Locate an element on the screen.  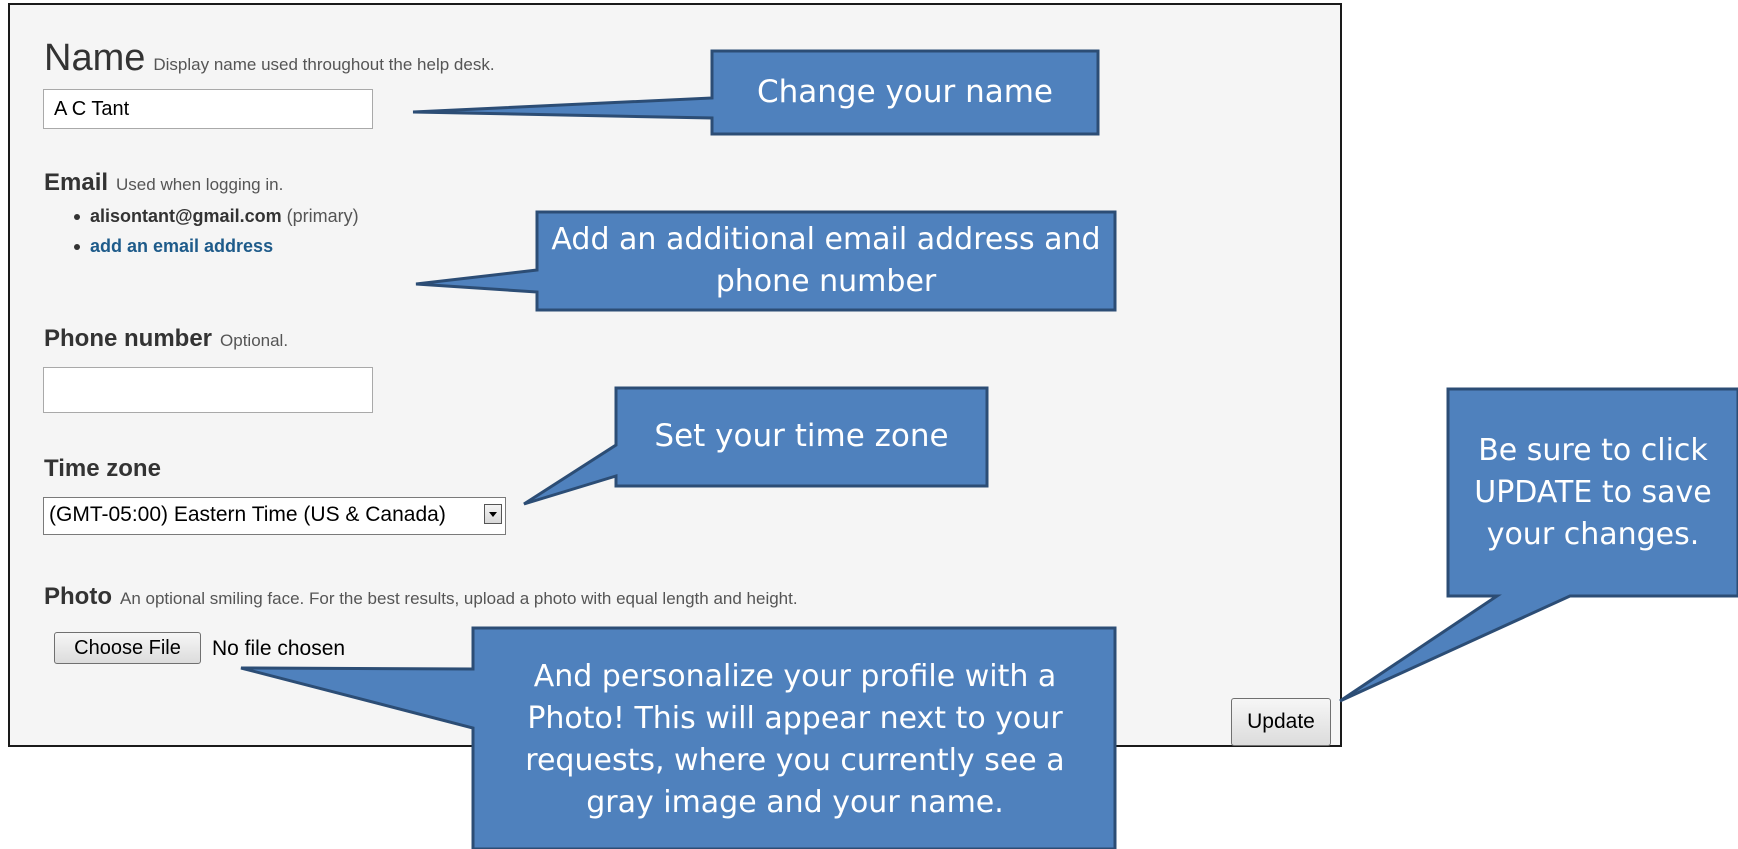
callout-time-zone-text: Set your time zone is located at coordinates (801, 436).